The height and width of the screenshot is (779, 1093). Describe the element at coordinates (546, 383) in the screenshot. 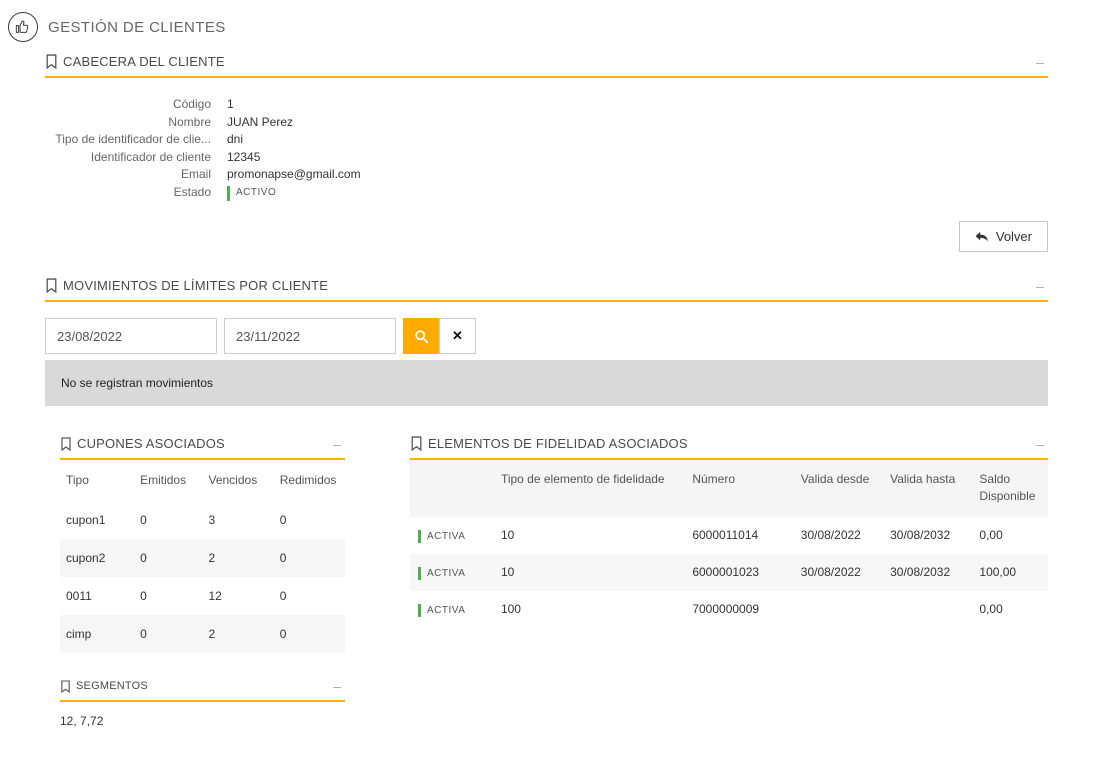

I see `empty-message: No se registran movimientos` at that location.